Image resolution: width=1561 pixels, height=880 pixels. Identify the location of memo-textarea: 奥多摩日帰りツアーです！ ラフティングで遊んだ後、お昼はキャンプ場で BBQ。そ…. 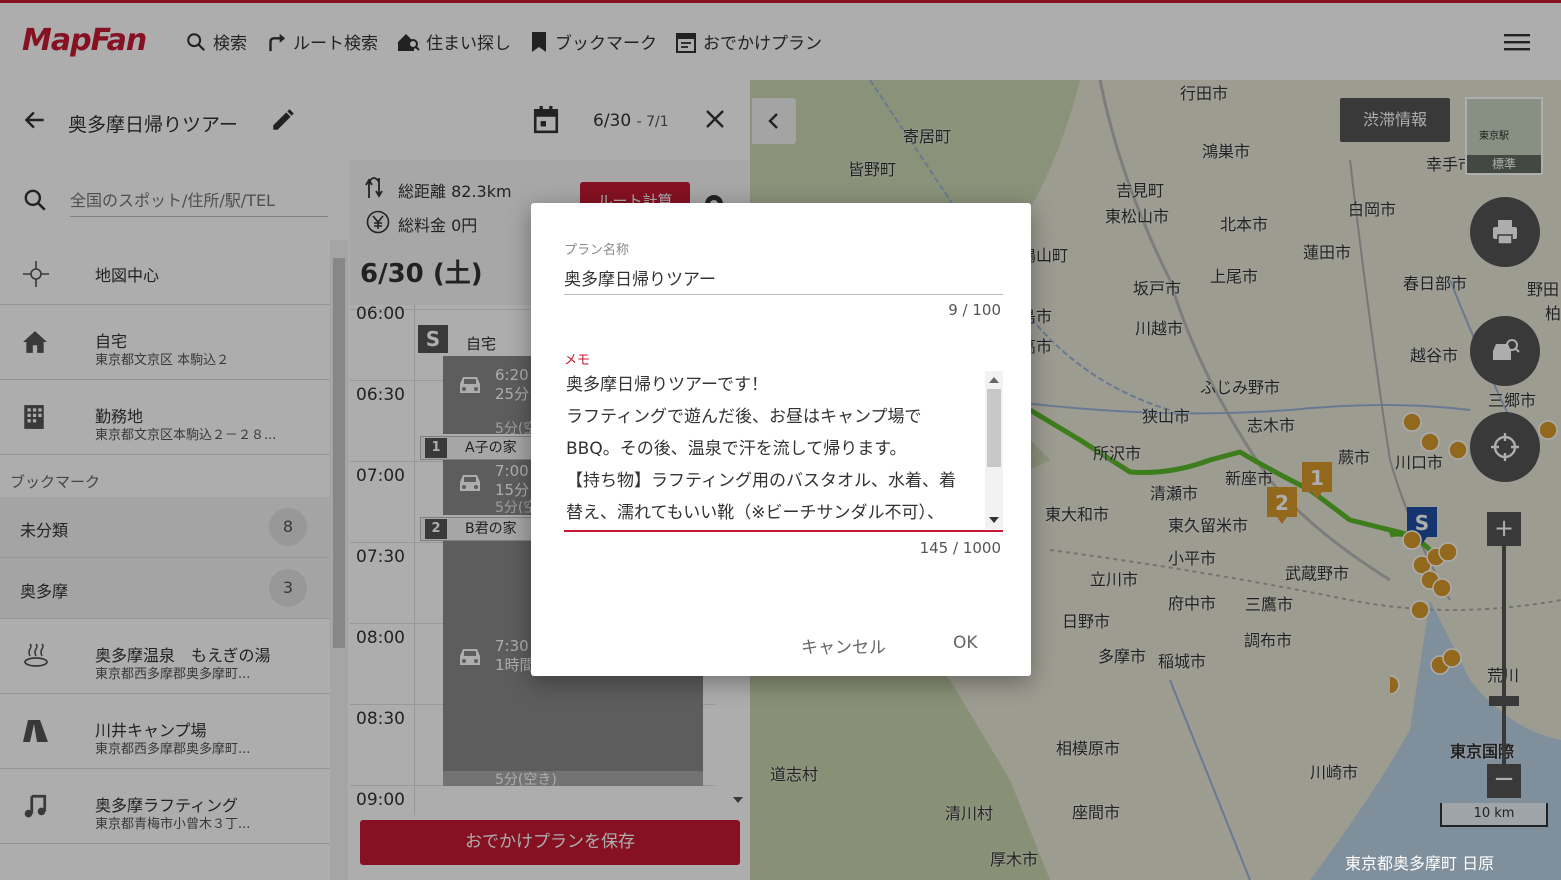
(783, 450).